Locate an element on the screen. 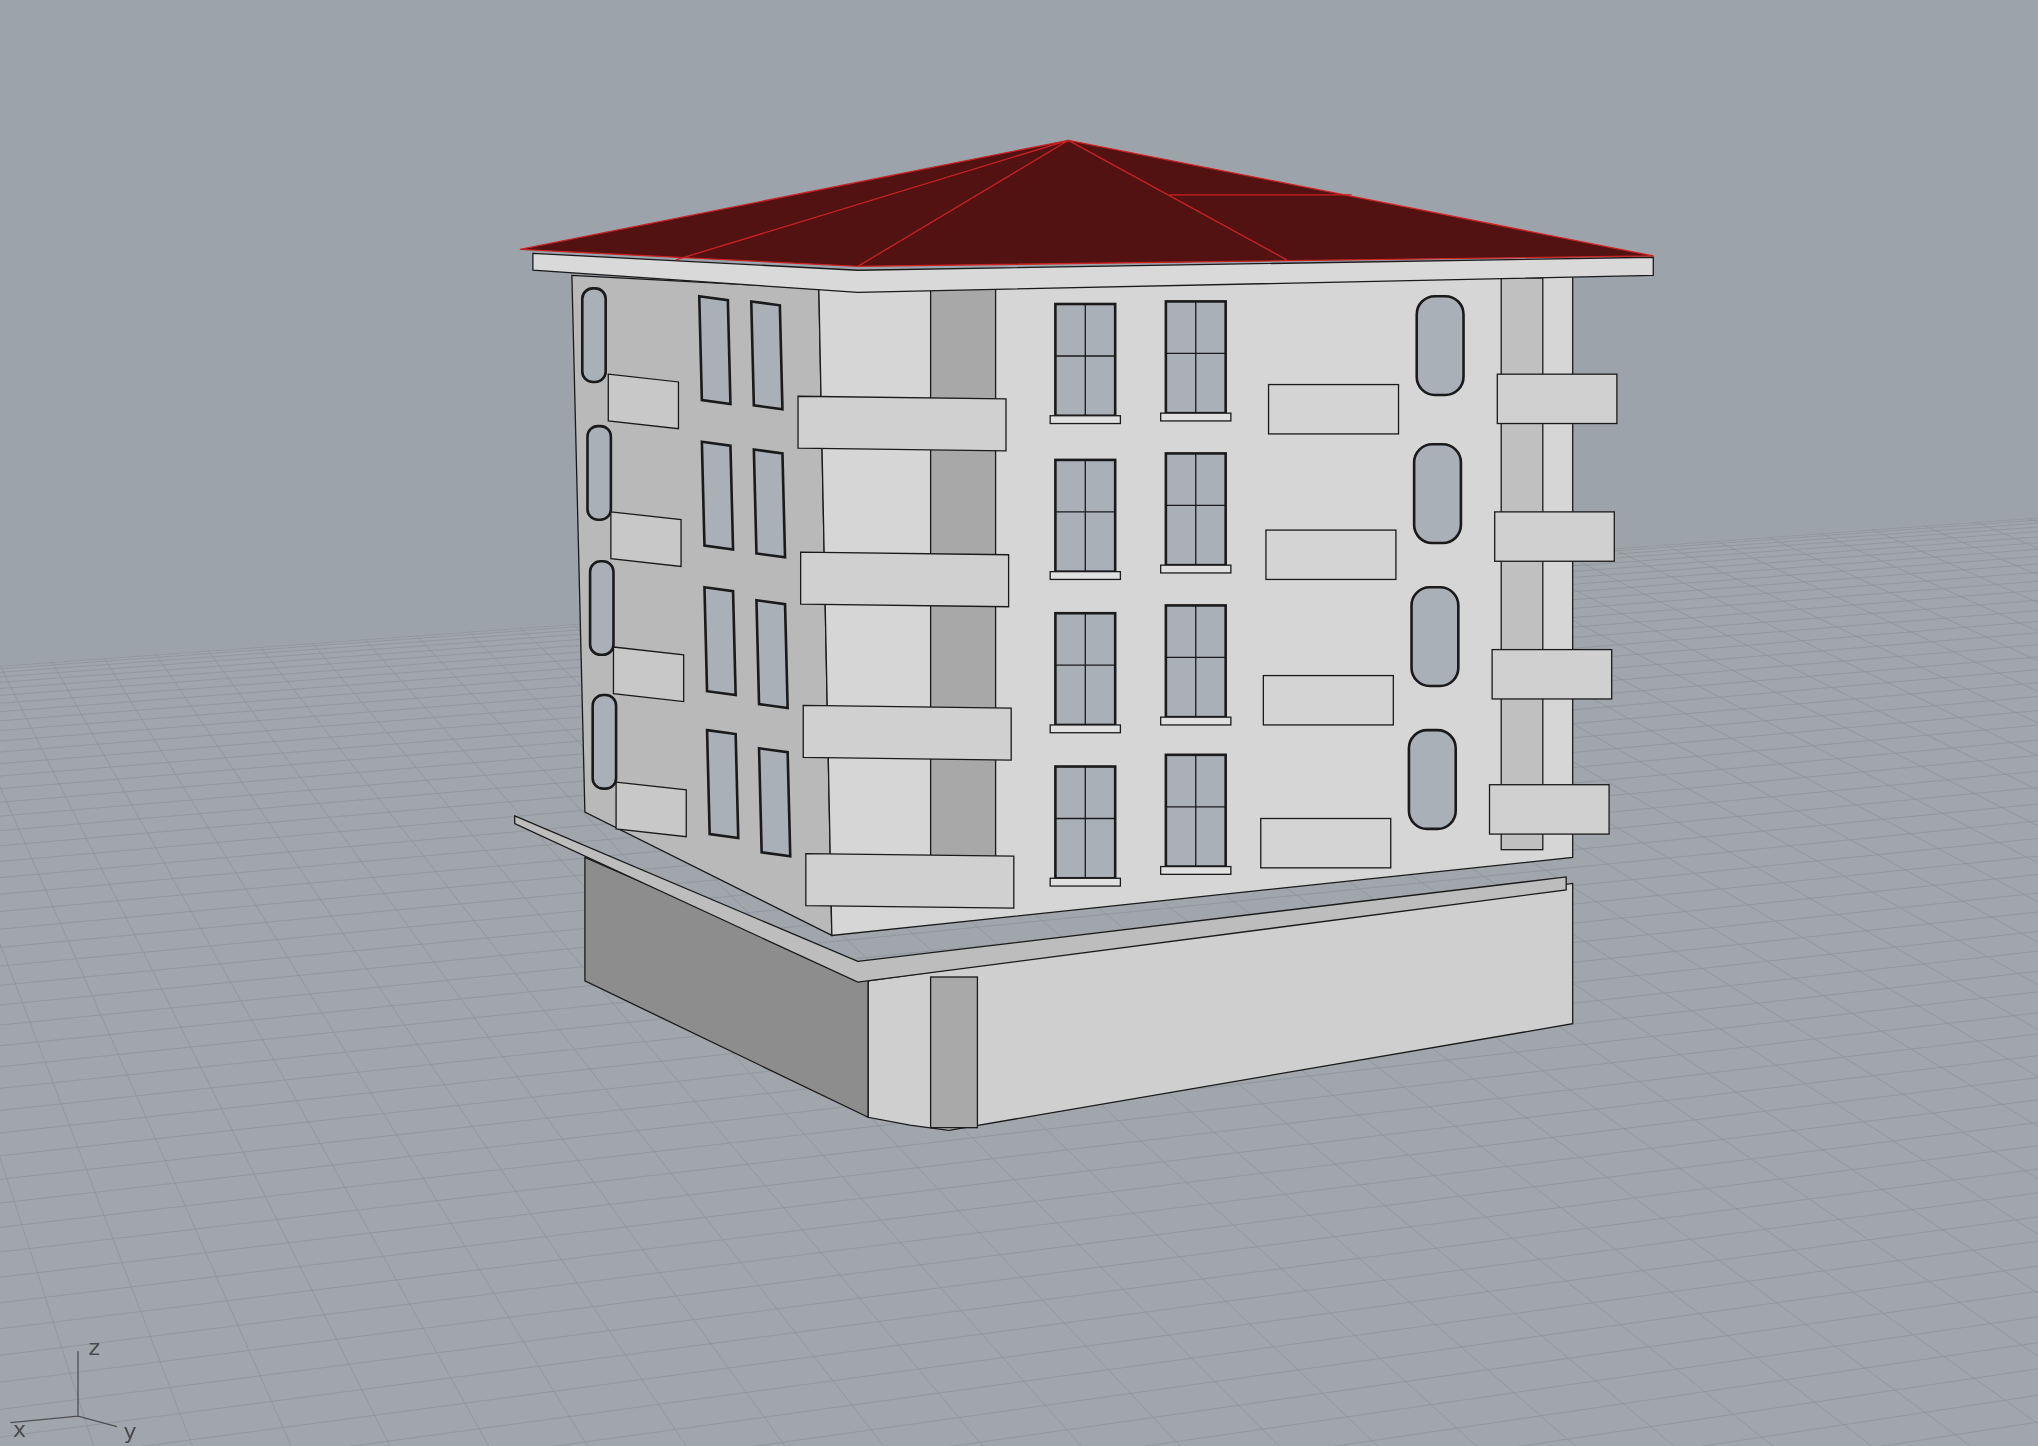 This screenshot has height=1446, width=2038. axis-label: y is located at coordinates (130, 1431).